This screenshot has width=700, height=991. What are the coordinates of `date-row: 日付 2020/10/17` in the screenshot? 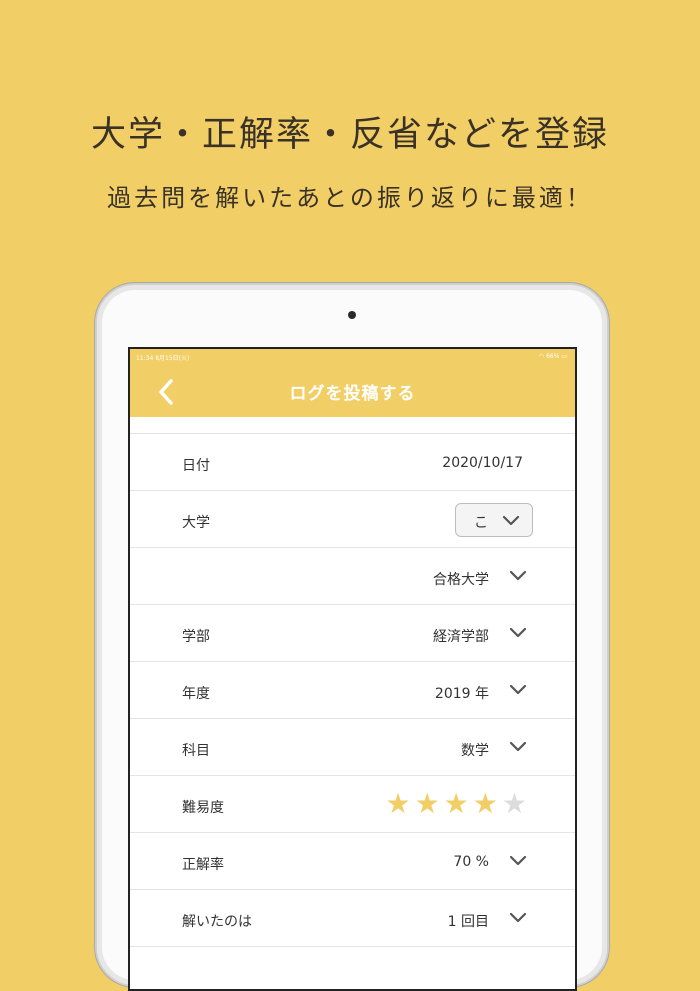 It's located at (352, 462).